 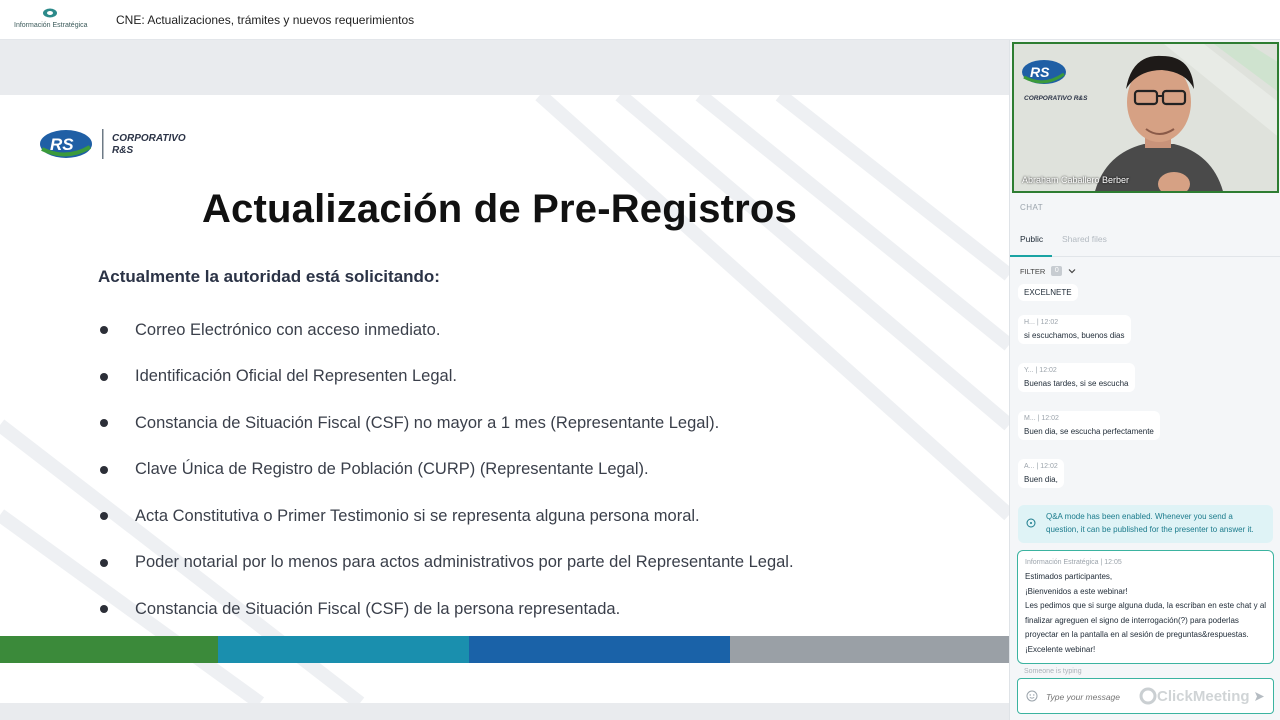 What do you see at coordinates (1056, 98) in the screenshot?
I see `video-logo-text: CORPORATIVO R&S` at bounding box center [1056, 98].